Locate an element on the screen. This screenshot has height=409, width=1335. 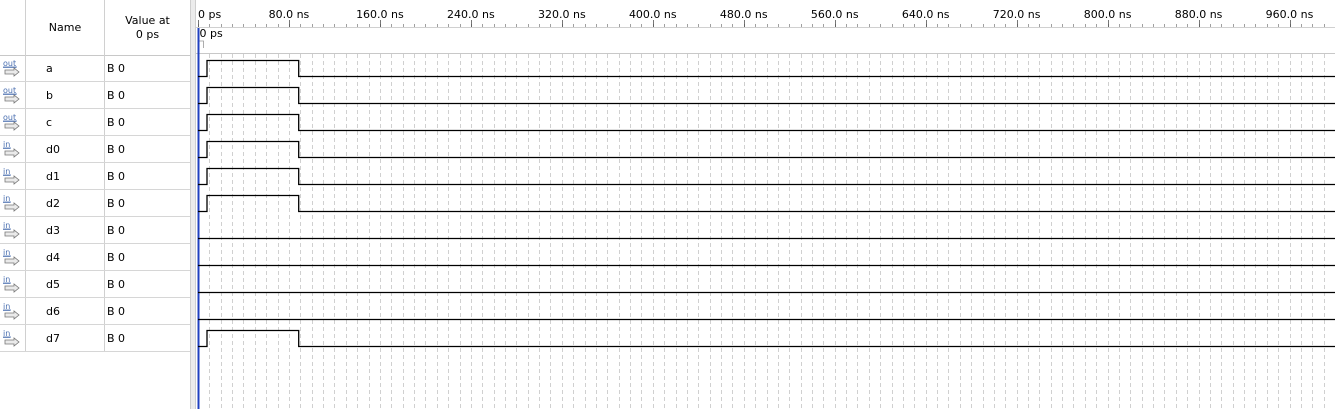
signal-name: d3 is located at coordinates (53, 230).